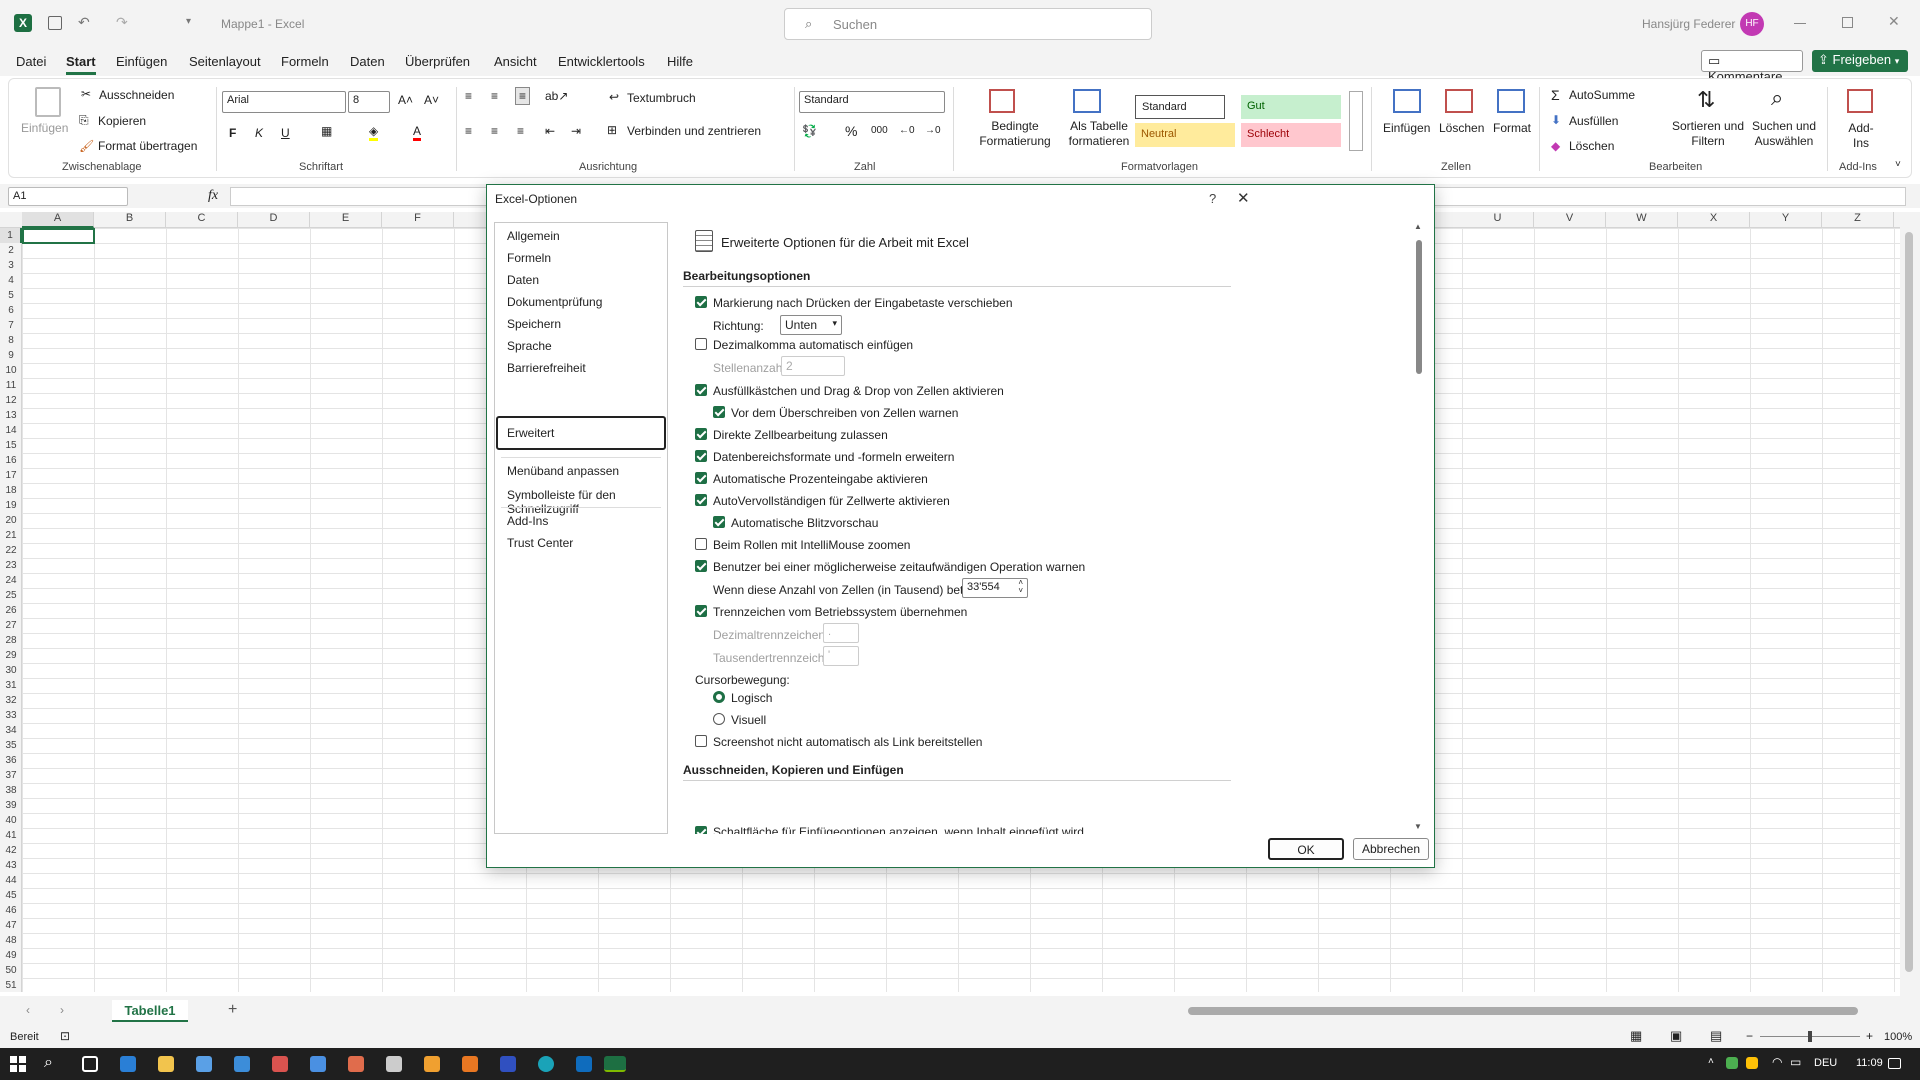 The height and width of the screenshot is (1080, 1920). Describe the element at coordinates (11, 865) in the screenshot. I see `row-header: 43` at that location.